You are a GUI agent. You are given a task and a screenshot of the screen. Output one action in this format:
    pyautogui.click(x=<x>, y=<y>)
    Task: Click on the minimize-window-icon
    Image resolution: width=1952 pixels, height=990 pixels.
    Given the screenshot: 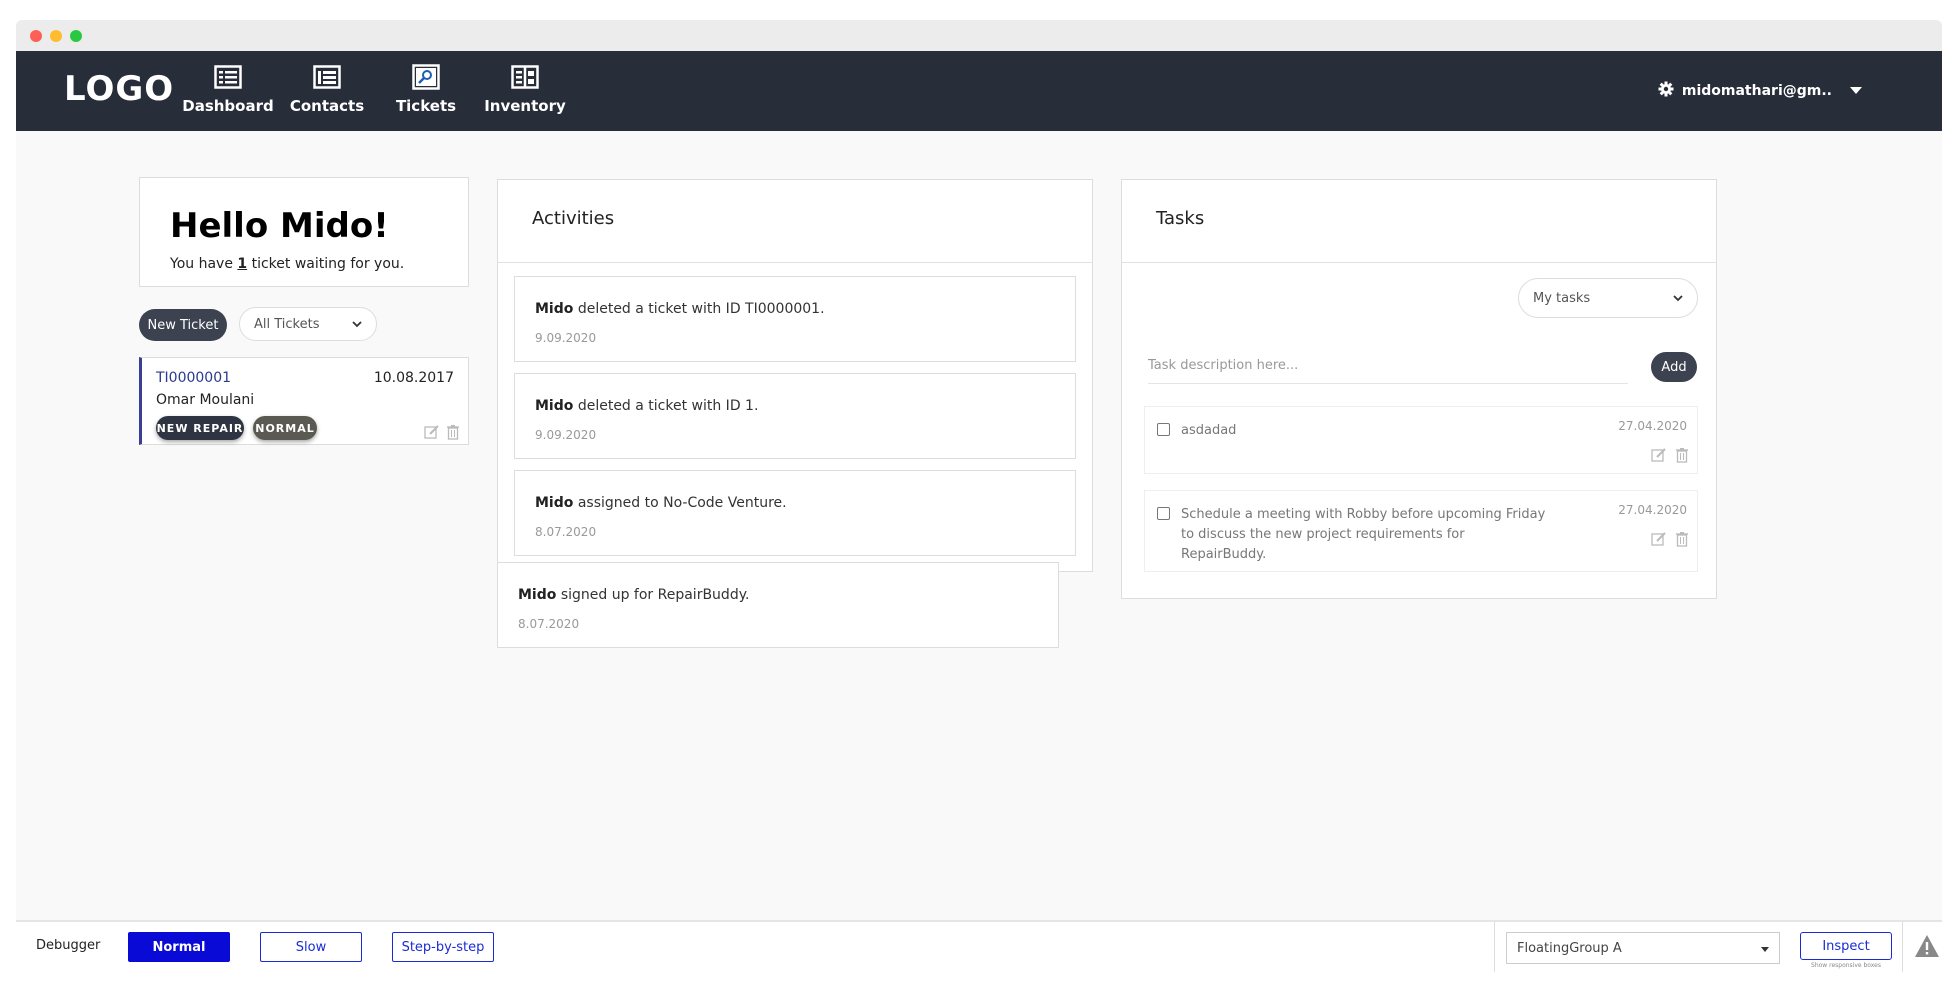 What is the action you would take?
    pyautogui.click(x=56, y=35)
    